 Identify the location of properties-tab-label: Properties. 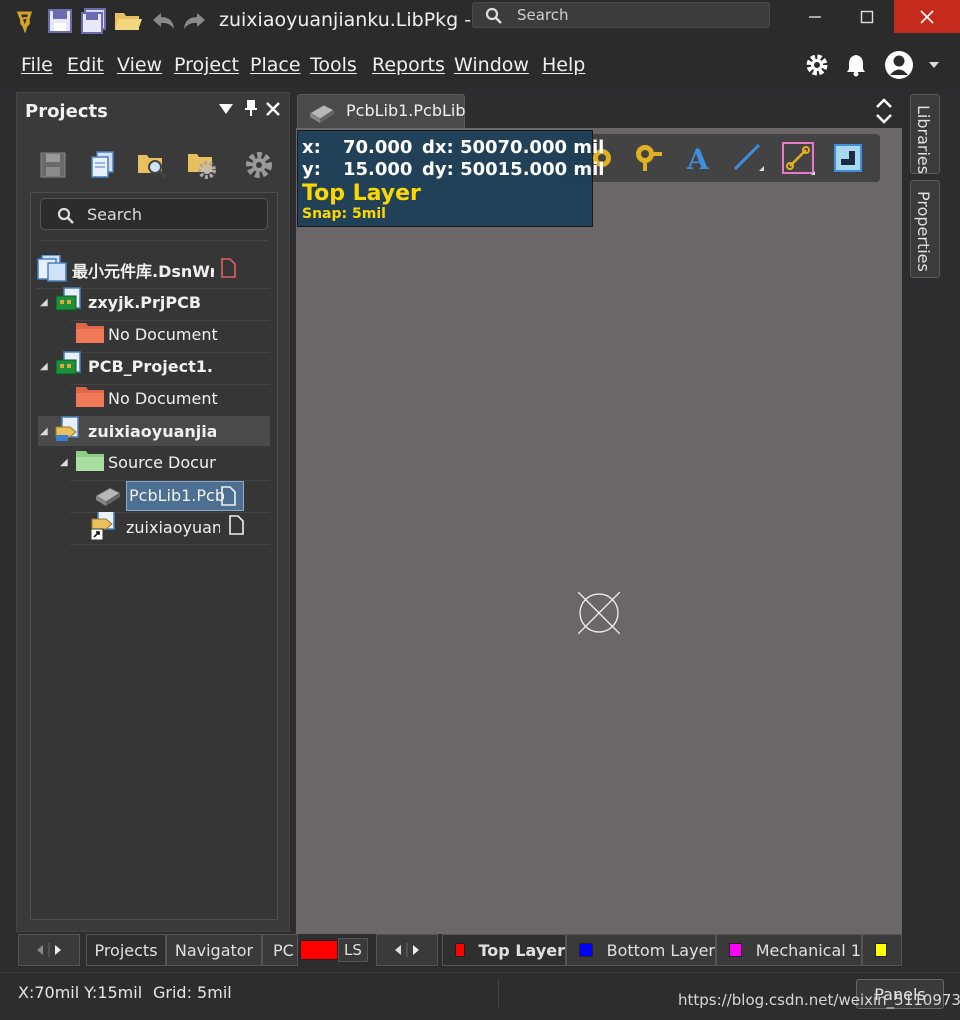
(923, 231).